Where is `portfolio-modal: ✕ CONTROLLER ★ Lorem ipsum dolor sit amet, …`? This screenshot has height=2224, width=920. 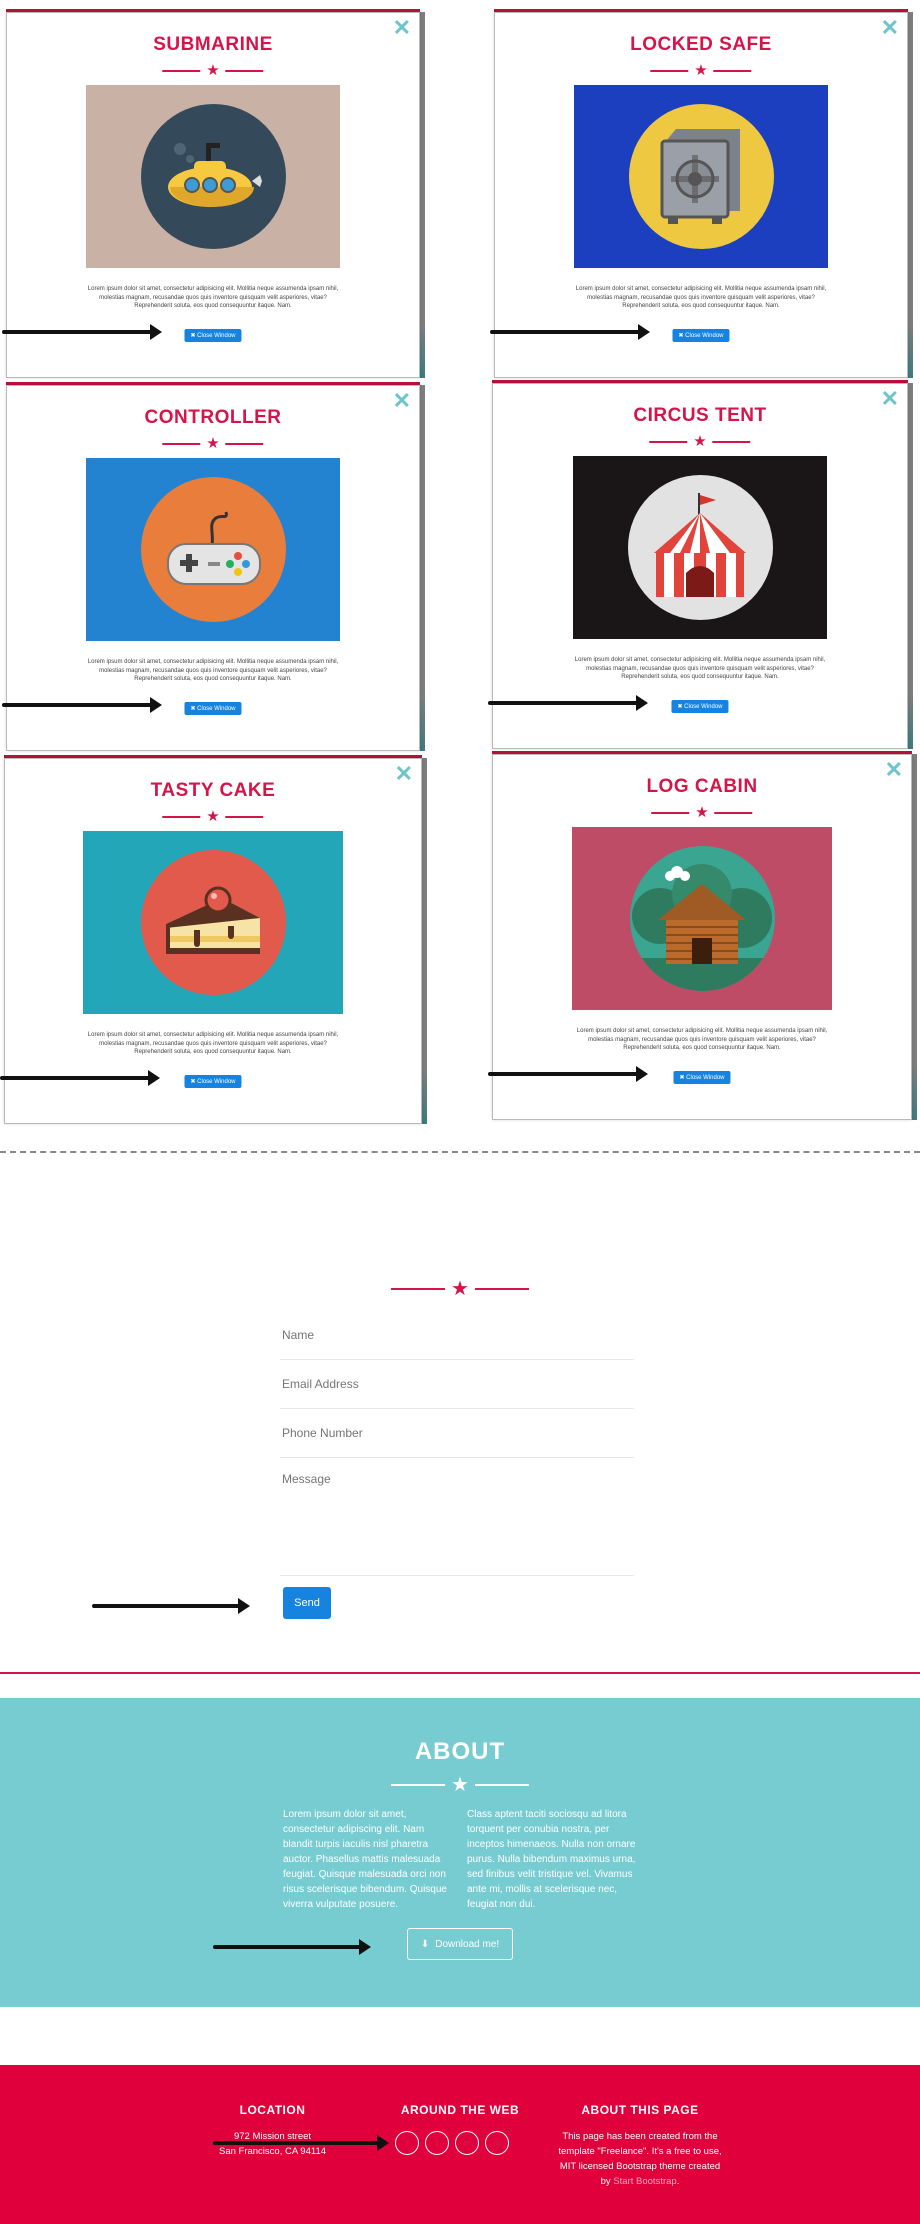 portfolio-modal: ✕ CONTROLLER ★ Lorem ipsum dolor sit amet, … is located at coordinates (213, 566).